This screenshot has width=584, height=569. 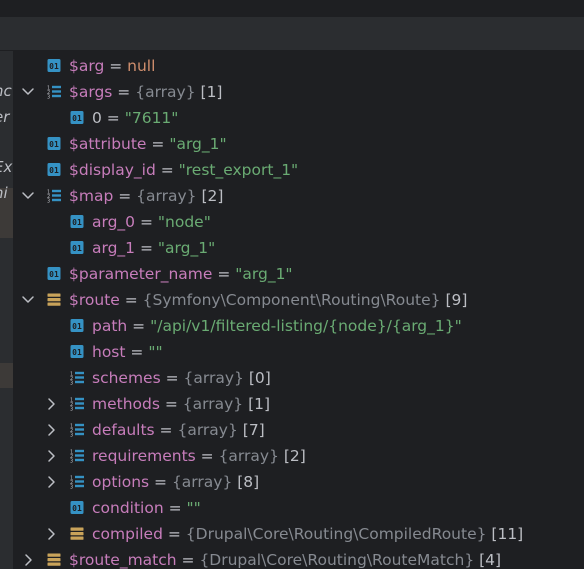 What do you see at coordinates (246, 482) in the screenshot?
I see `variable-count: [8]` at bounding box center [246, 482].